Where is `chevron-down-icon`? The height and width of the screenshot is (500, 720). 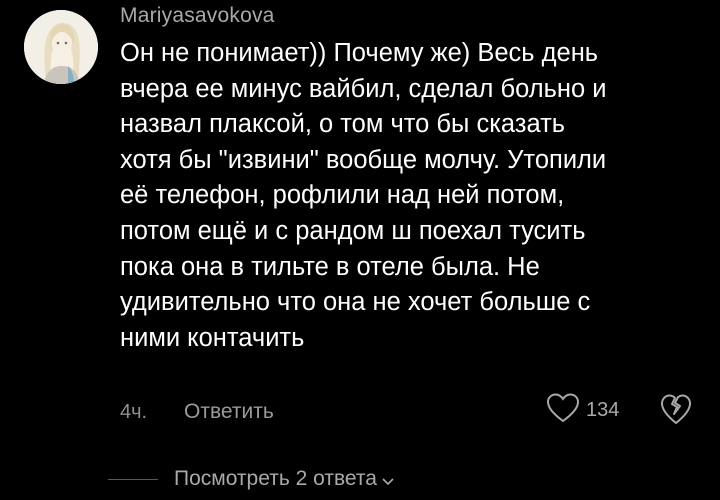
chevron-down-icon is located at coordinates (388, 480).